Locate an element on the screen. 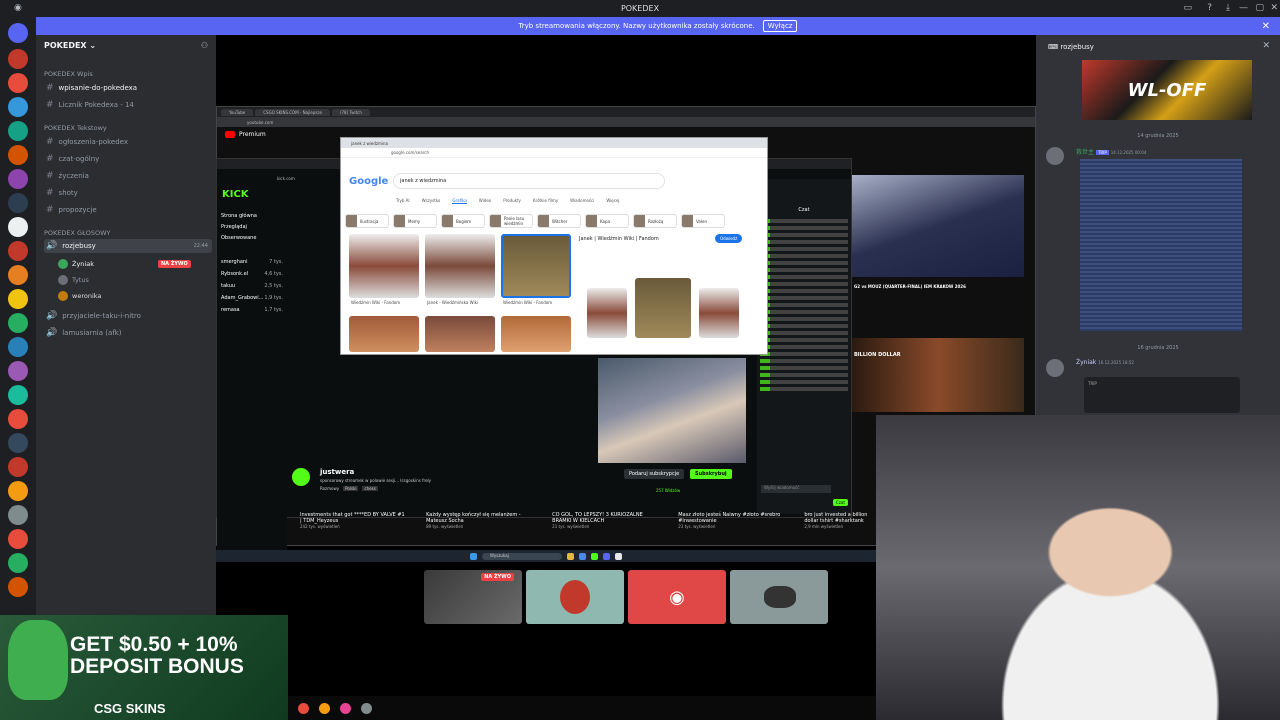  app-icon is located at coordinates (618, 556).